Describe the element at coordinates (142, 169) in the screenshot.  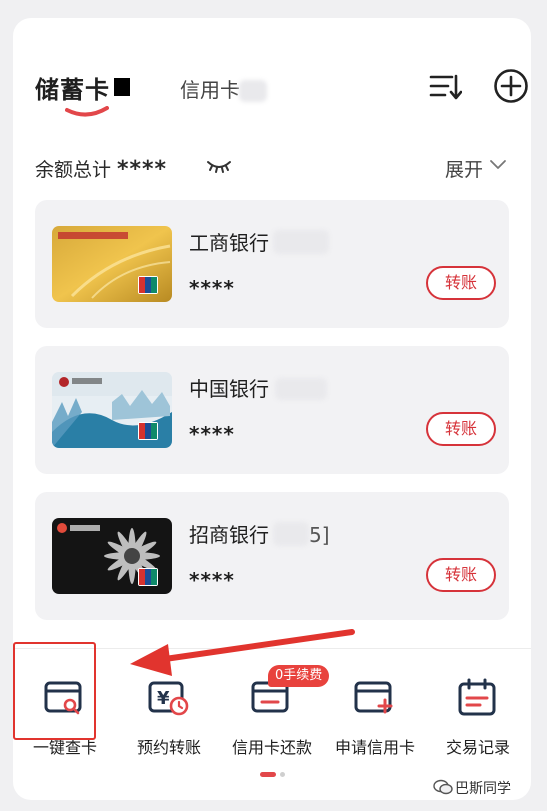
I see `balance-value: ****` at that location.